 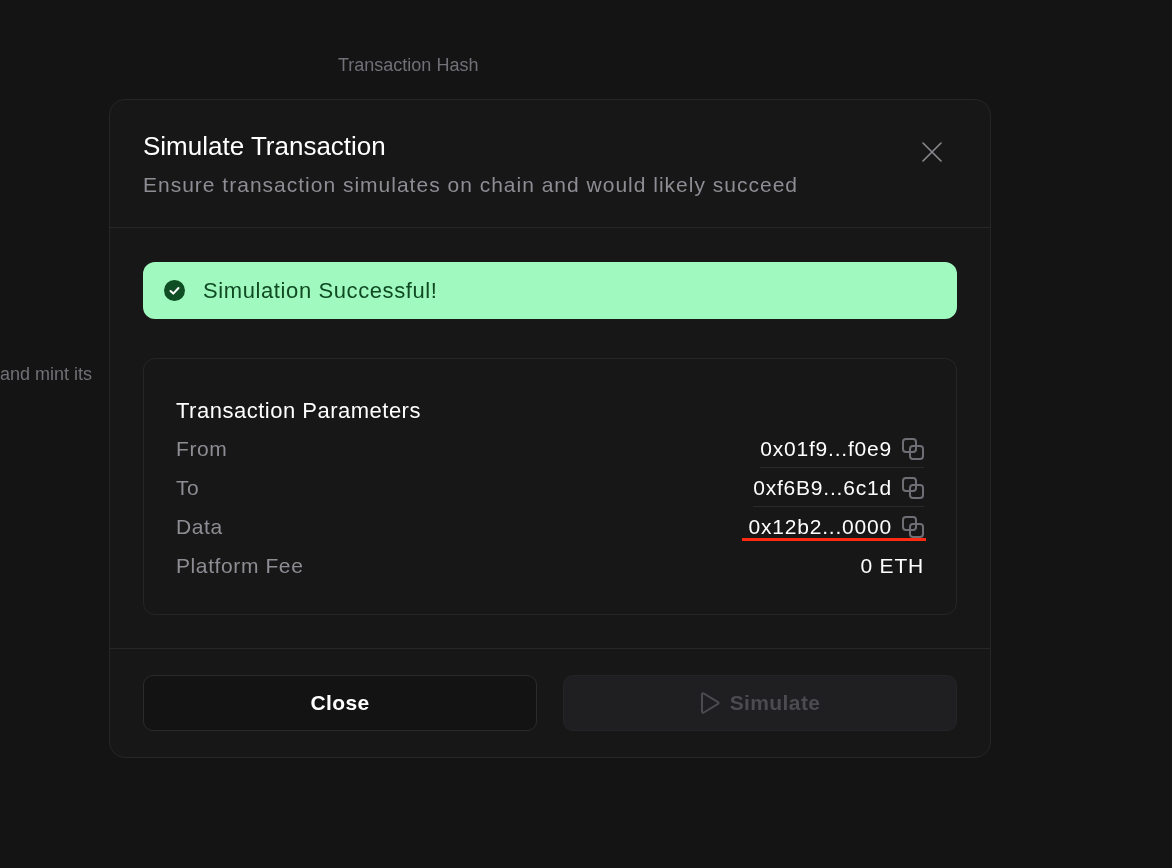 I want to click on parameter-label: To, so click(x=188, y=488).